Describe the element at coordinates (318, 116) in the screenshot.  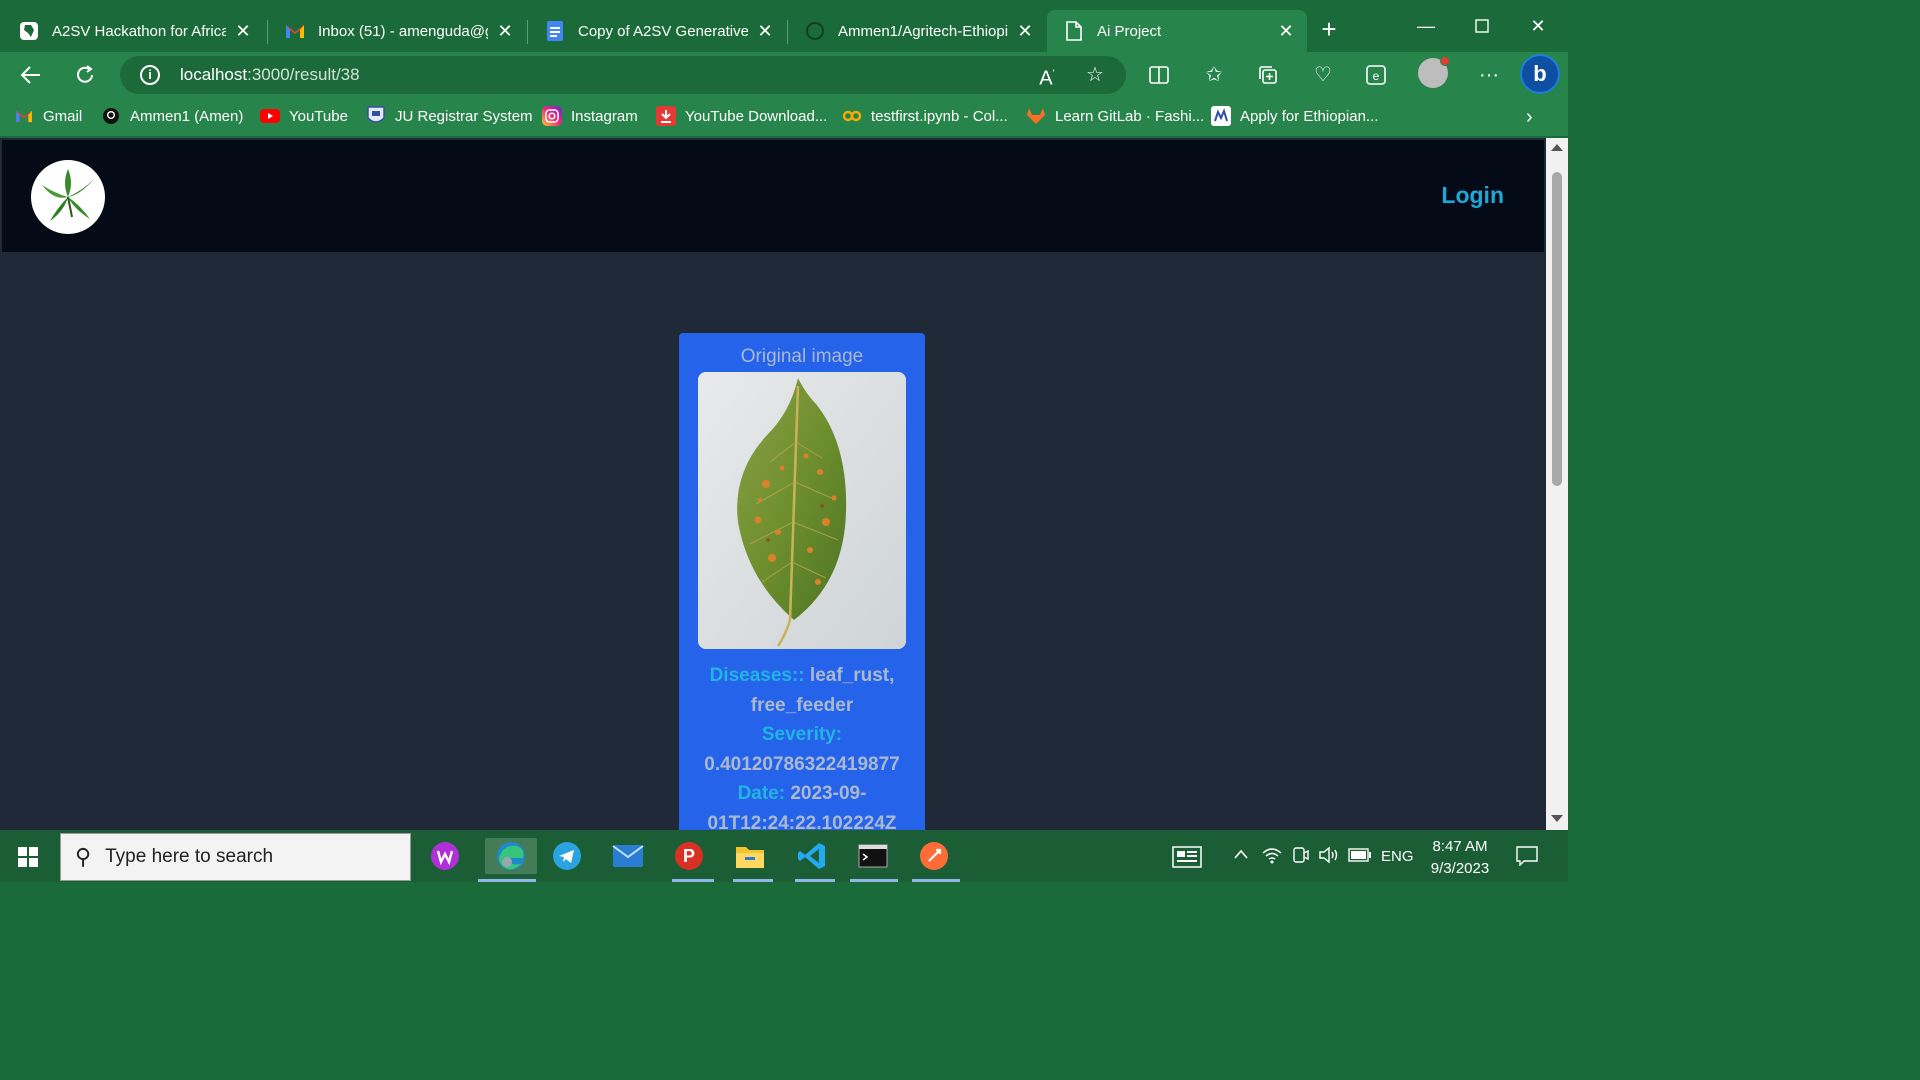
I see `bookmark-label: YouTube` at that location.